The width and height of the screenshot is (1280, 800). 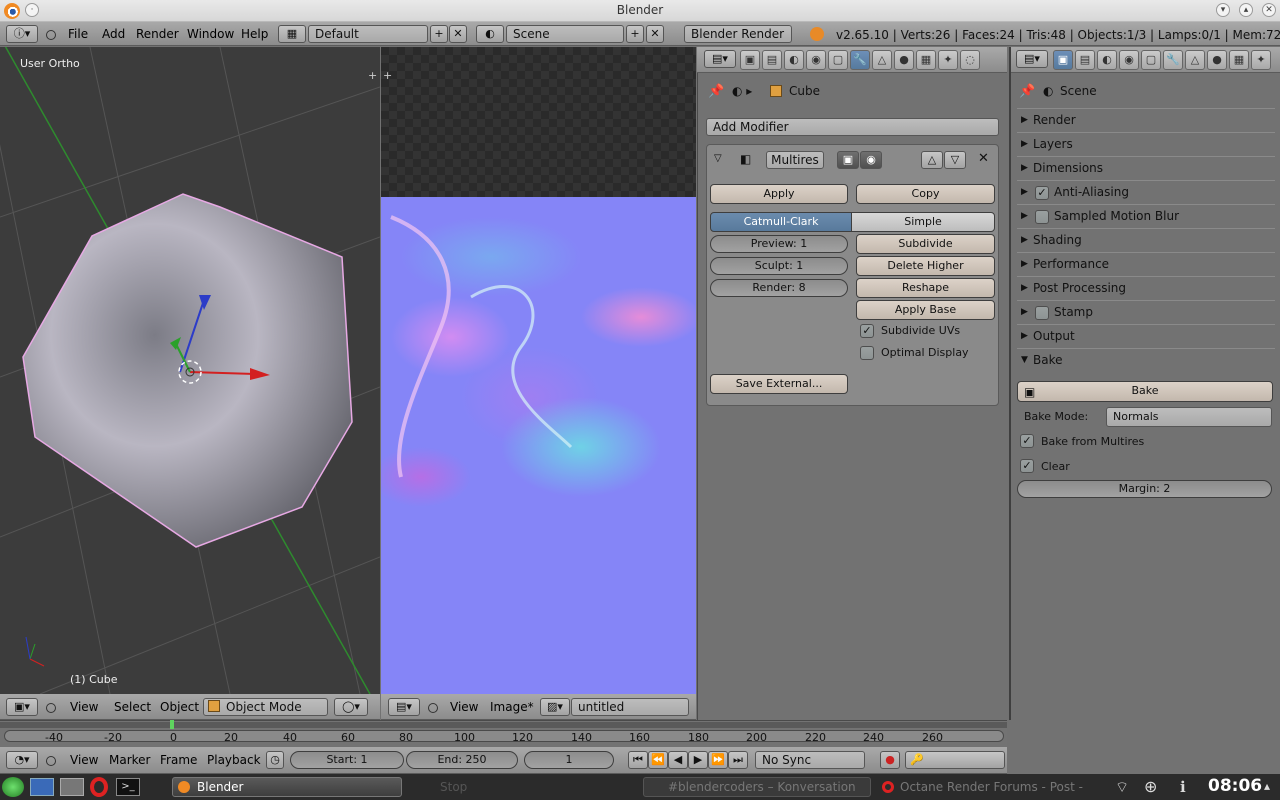 What do you see at coordinates (925, 194) in the screenshot?
I see `copy-button: Copy` at bounding box center [925, 194].